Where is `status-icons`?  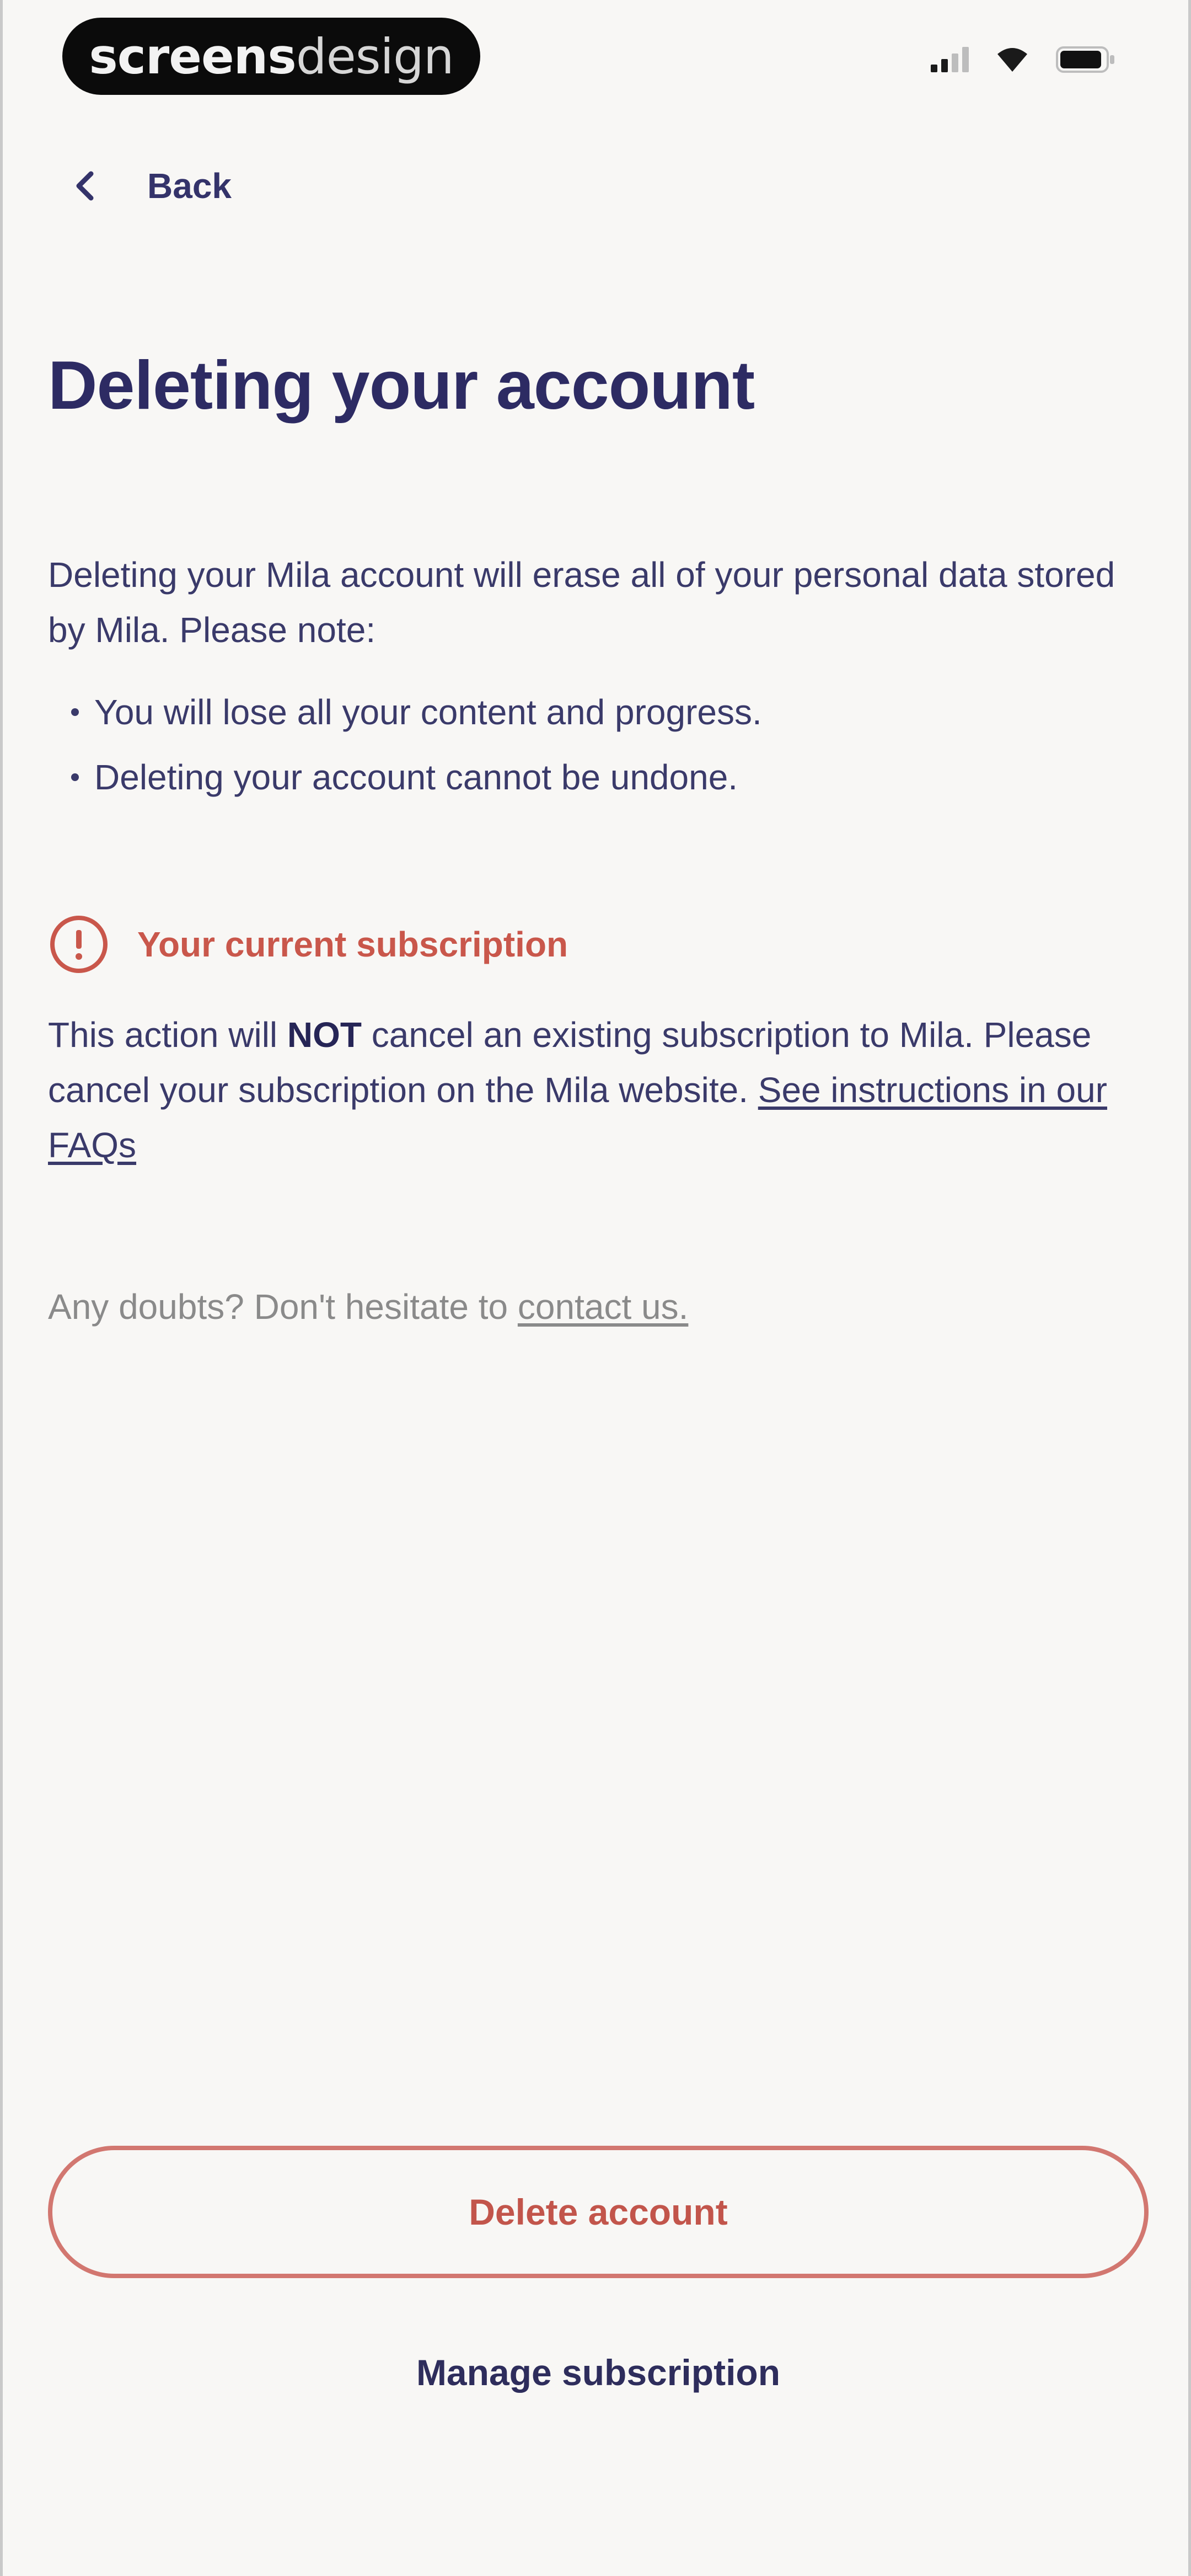
status-icons is located at coordinates (1024, 59).